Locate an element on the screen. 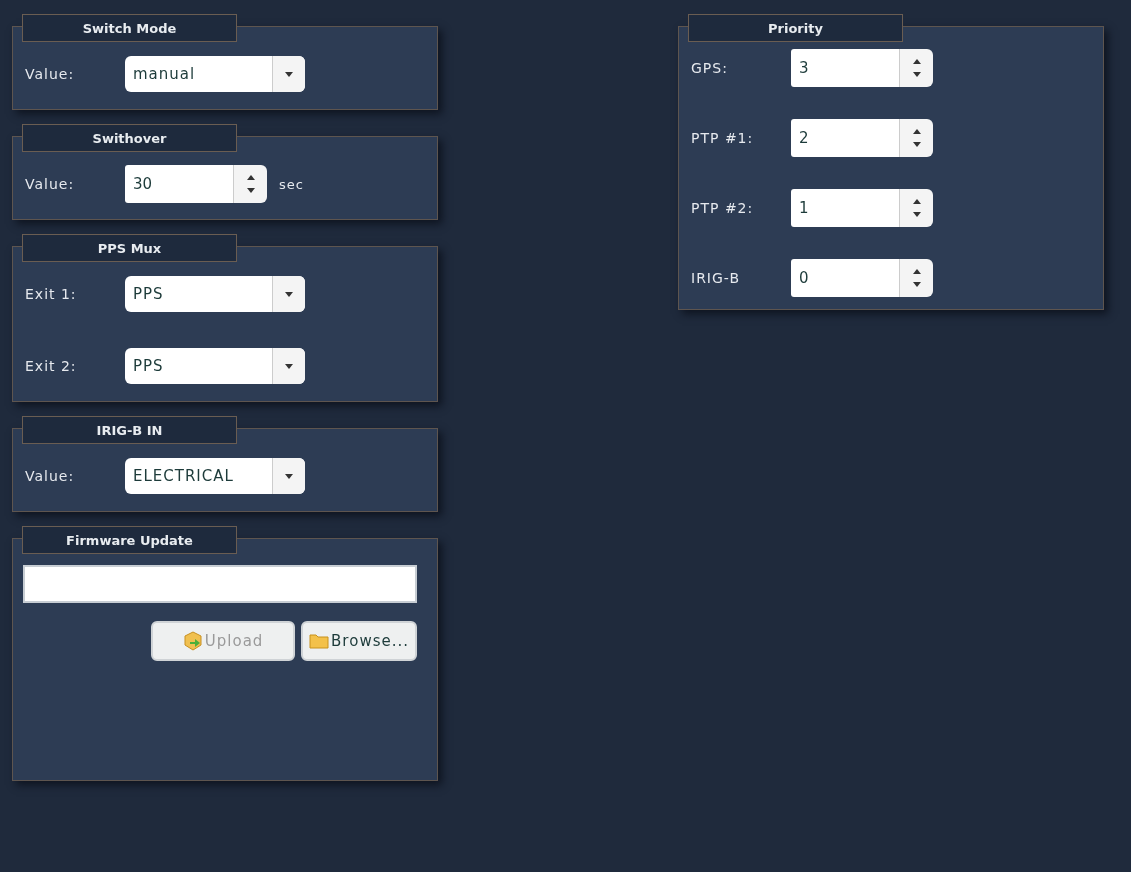 The height and width of the screenshot is (872, 1131). panel-title: Switch Mode is located at coordinates (129, 28).